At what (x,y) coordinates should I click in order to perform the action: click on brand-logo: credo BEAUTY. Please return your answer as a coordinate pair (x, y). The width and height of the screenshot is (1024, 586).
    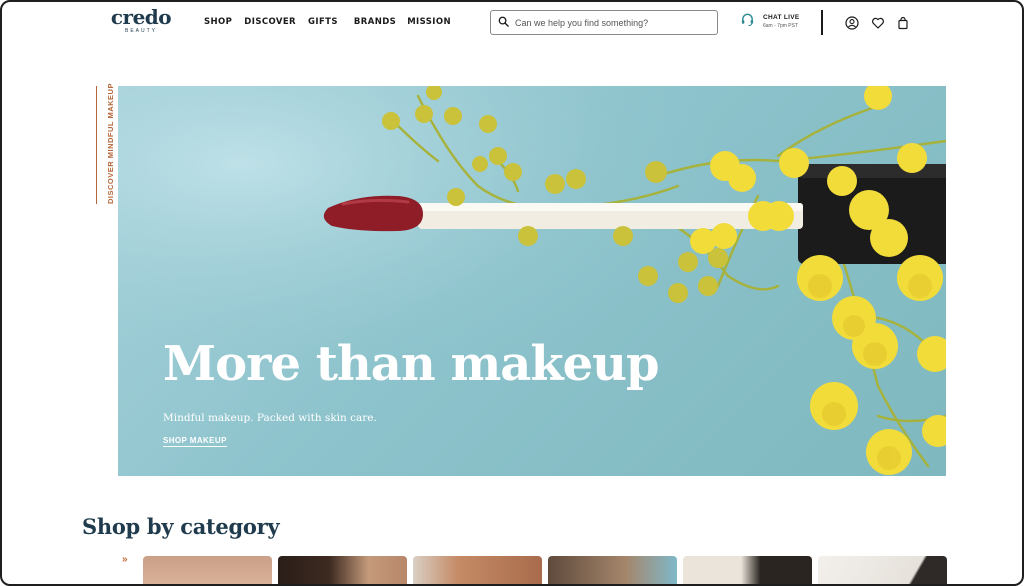
    Looking at the image, I should click on (141, 20).